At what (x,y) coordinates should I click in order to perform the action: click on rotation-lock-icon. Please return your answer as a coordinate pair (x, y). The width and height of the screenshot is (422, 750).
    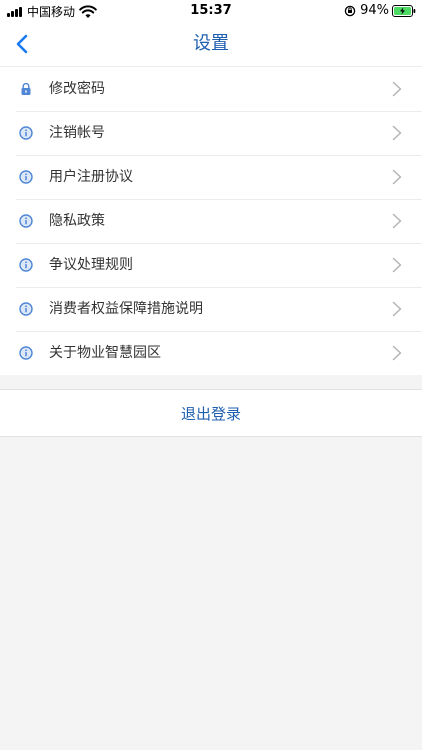
    Looking at the image, I should click on (350, 10).